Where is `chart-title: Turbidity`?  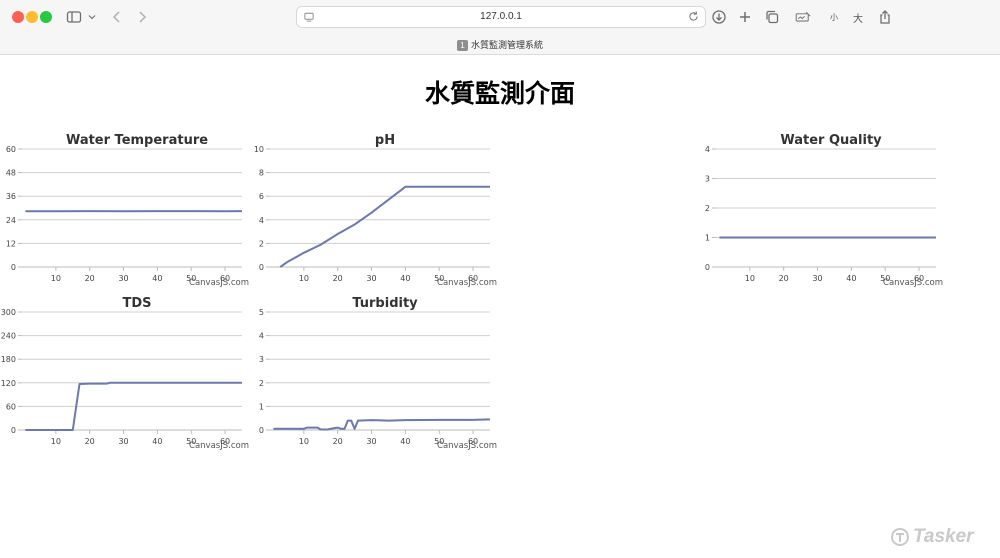
chart-title: Turbidity is located at coordinates (385, 303).